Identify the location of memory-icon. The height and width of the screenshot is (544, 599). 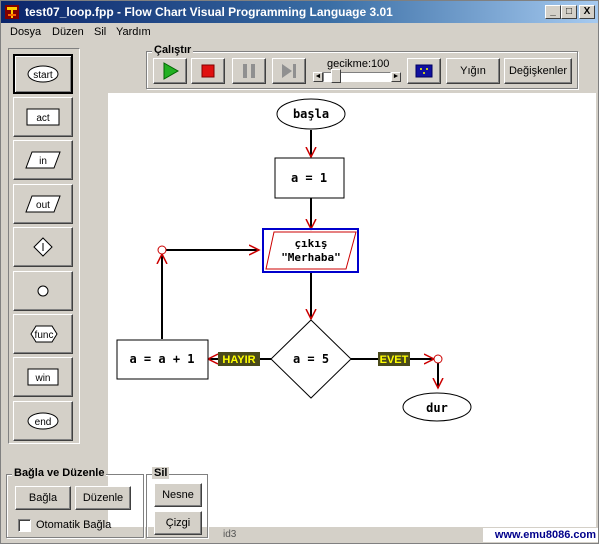
(424, 71).